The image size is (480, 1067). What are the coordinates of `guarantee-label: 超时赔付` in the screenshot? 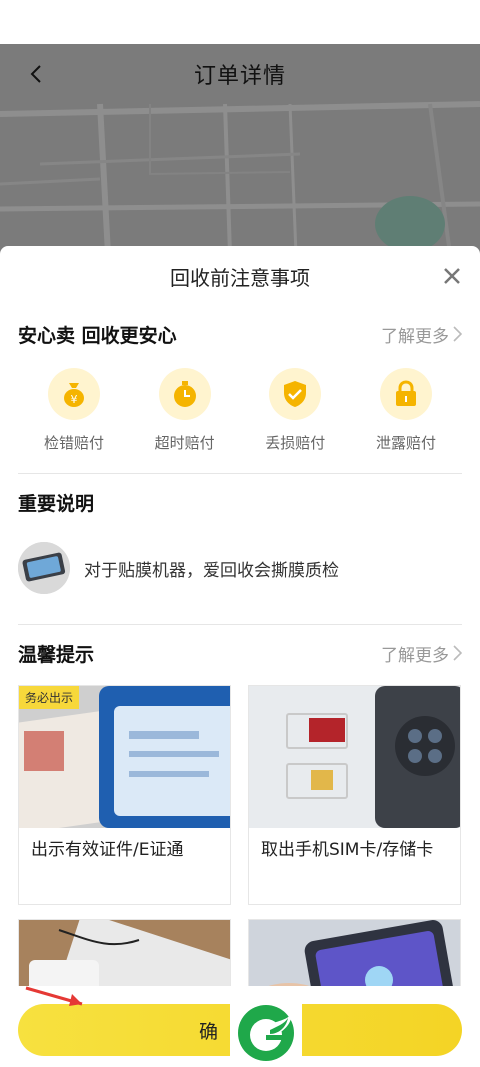 It's located at (184, 443).